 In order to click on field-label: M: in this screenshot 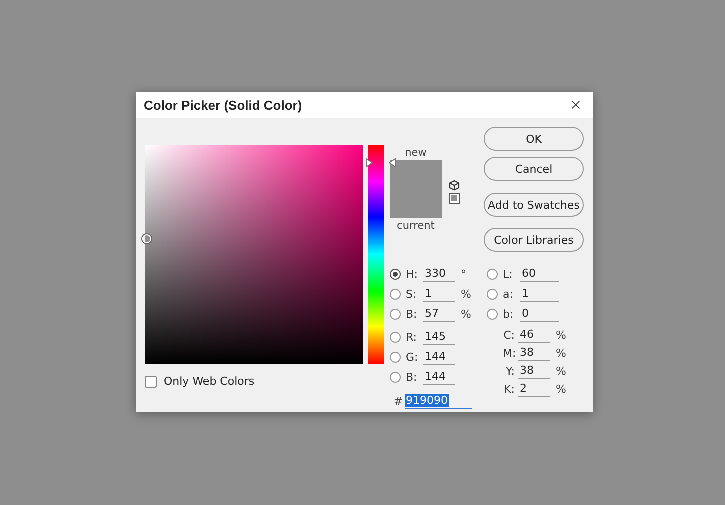, I will do `click(509, 353)`.